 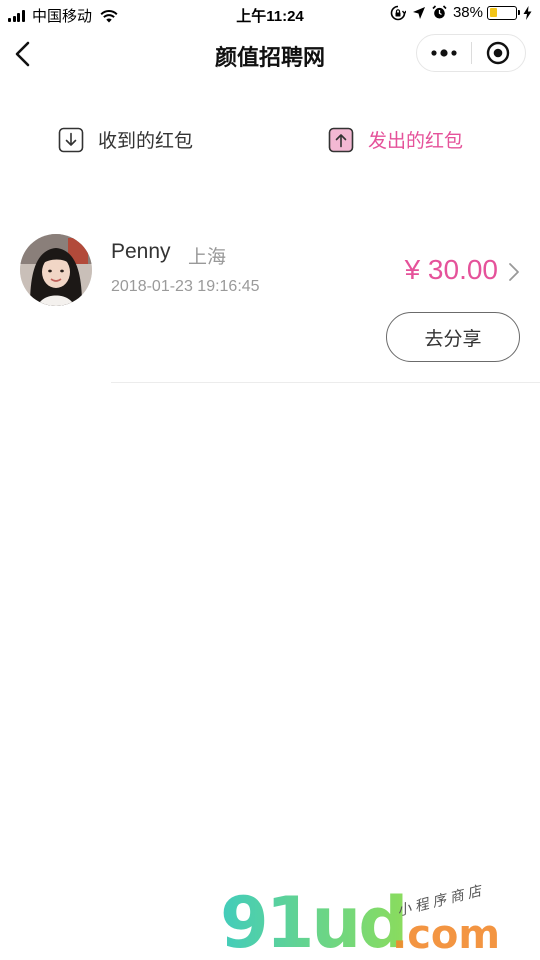 I want to click on charging-icon, so click(x=527, y=12).